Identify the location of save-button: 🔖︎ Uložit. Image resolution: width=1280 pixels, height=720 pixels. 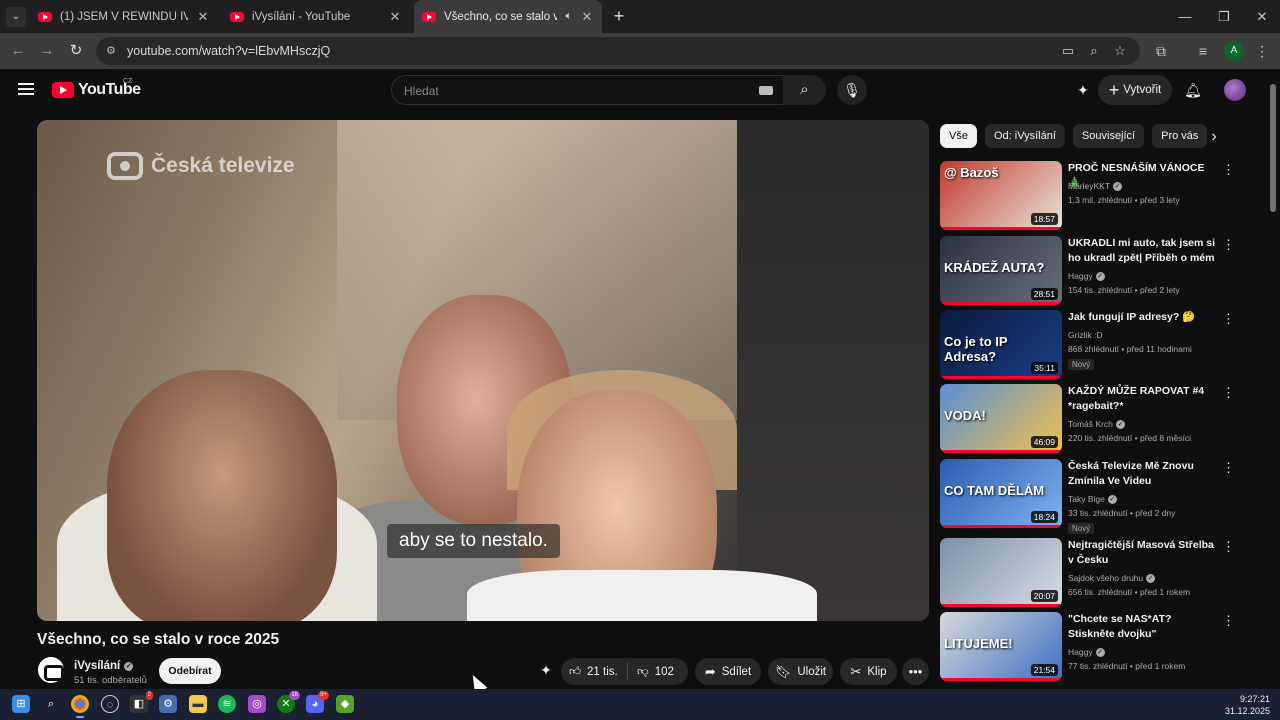
(800, 671).